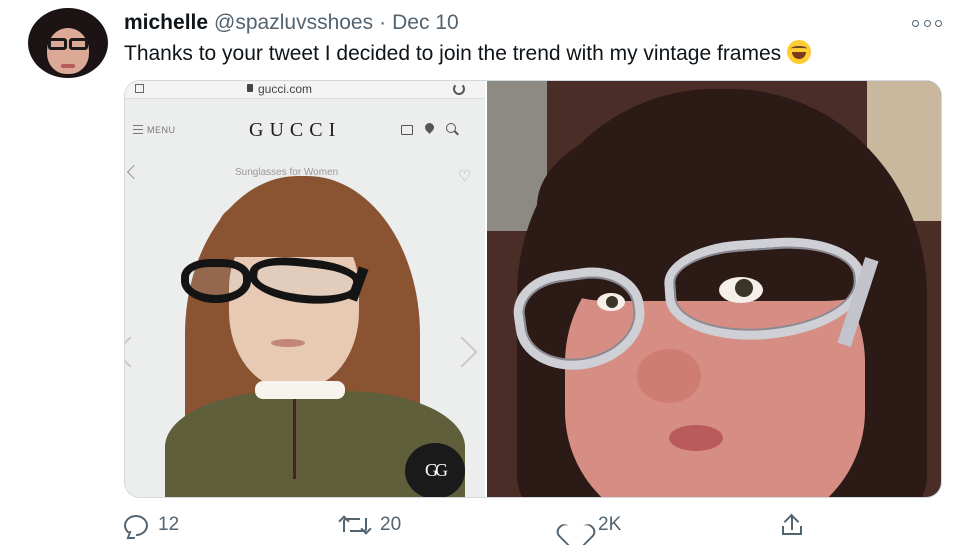 The height and width of the screenshot is (545, 970). I want to click on retweet-icon, so click(355, 525).